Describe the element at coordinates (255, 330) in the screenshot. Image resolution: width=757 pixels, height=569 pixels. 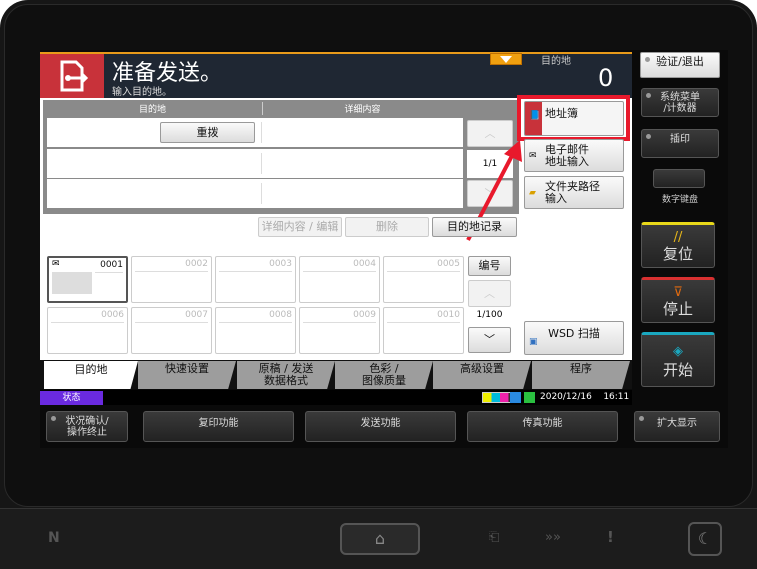
I see `onetouch-key-0008: 0008` at that location.